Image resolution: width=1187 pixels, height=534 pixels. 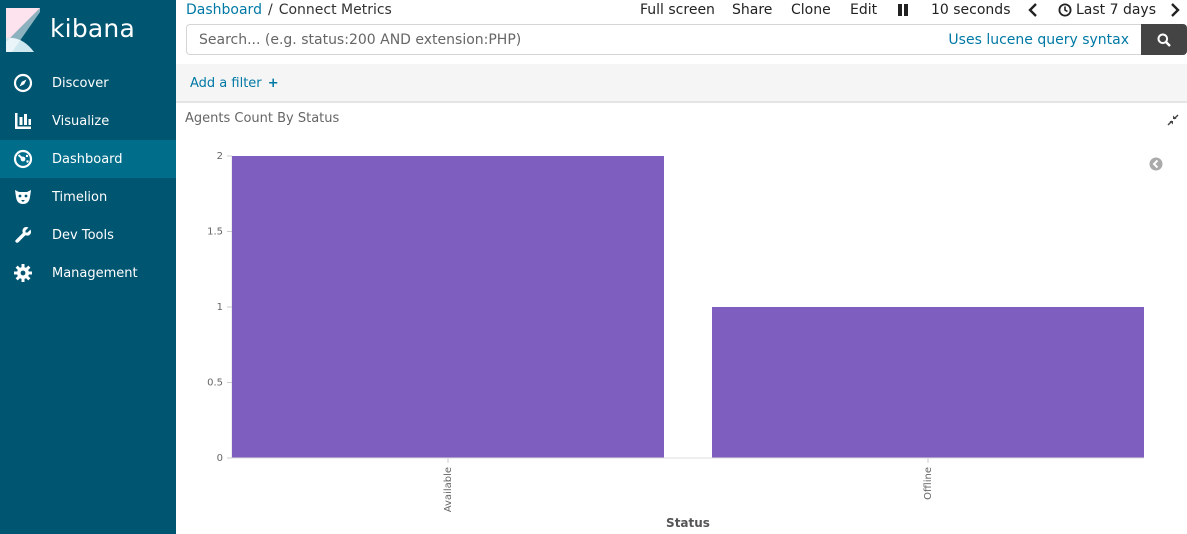 I want to click on plus-icon: +, so click(x=273, y=83).